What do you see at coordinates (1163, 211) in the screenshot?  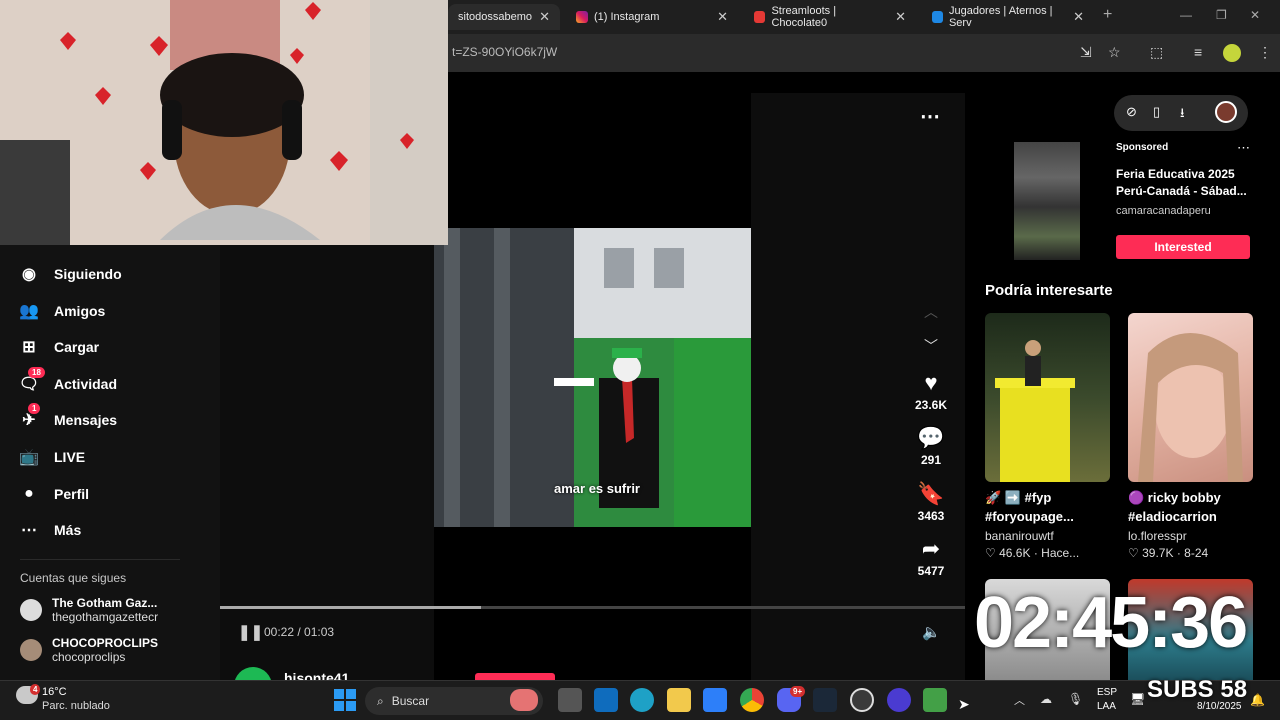 I see `ad-advertiser: camaracanadaperu` at bounding box center [1163, 211].